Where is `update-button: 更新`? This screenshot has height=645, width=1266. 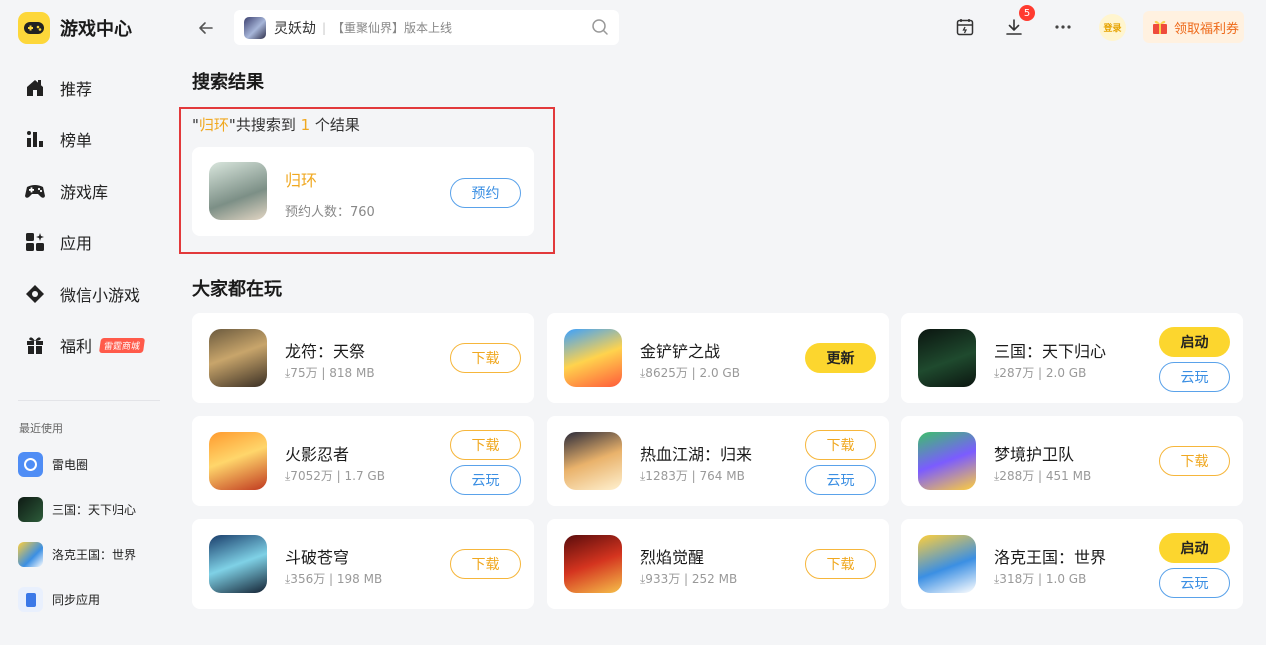
update-button: 更新 is located at coordinates (840, 358).